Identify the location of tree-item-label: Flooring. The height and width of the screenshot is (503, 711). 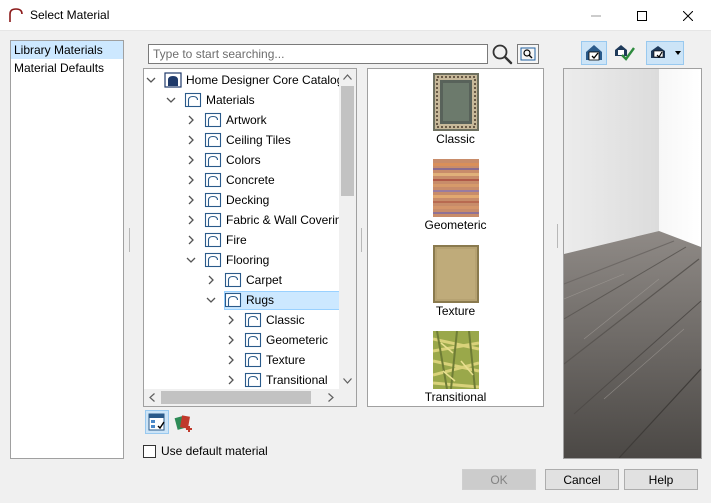
(248, 260).